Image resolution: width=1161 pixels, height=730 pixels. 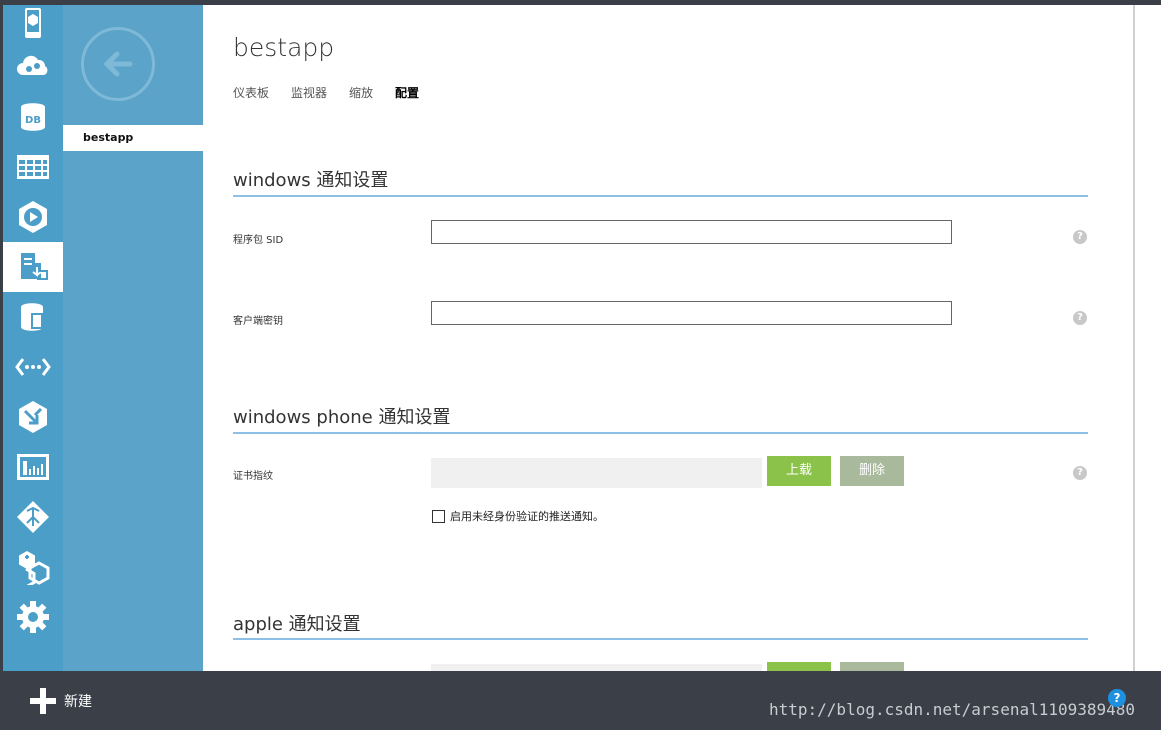 I want to click on help-icon: ?, so click(x=1117, y=698).